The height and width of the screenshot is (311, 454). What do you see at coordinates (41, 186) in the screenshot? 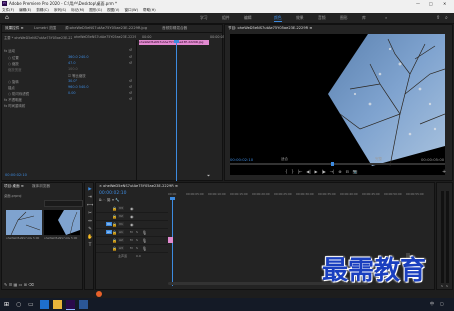
I see `tab-media-browser: 媒体浏览器` at bounding box center [41, 186].